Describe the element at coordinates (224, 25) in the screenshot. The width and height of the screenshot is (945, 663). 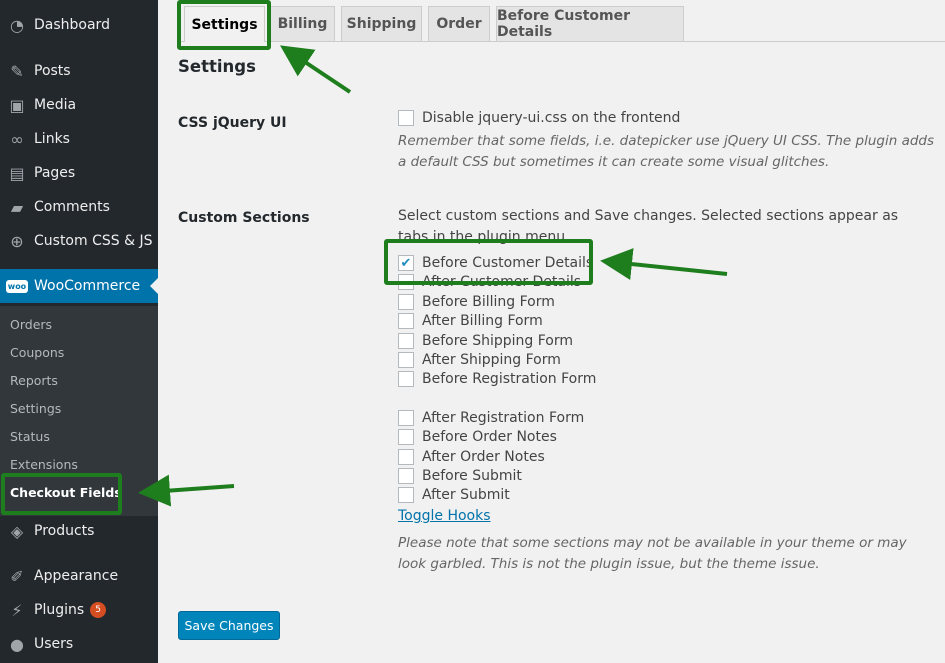
I see `highlight-settings-tab` at that location.